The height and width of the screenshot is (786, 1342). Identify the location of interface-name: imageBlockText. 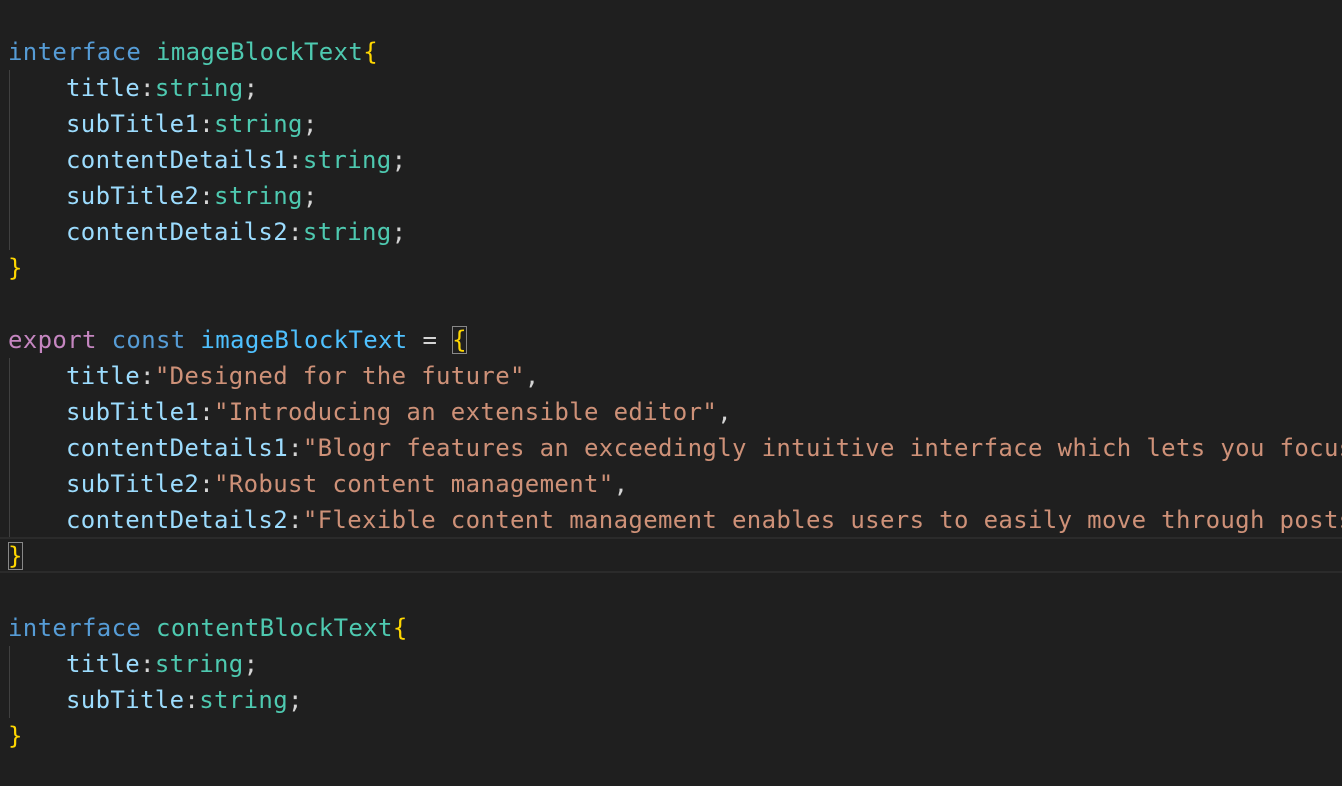
(260, 52).